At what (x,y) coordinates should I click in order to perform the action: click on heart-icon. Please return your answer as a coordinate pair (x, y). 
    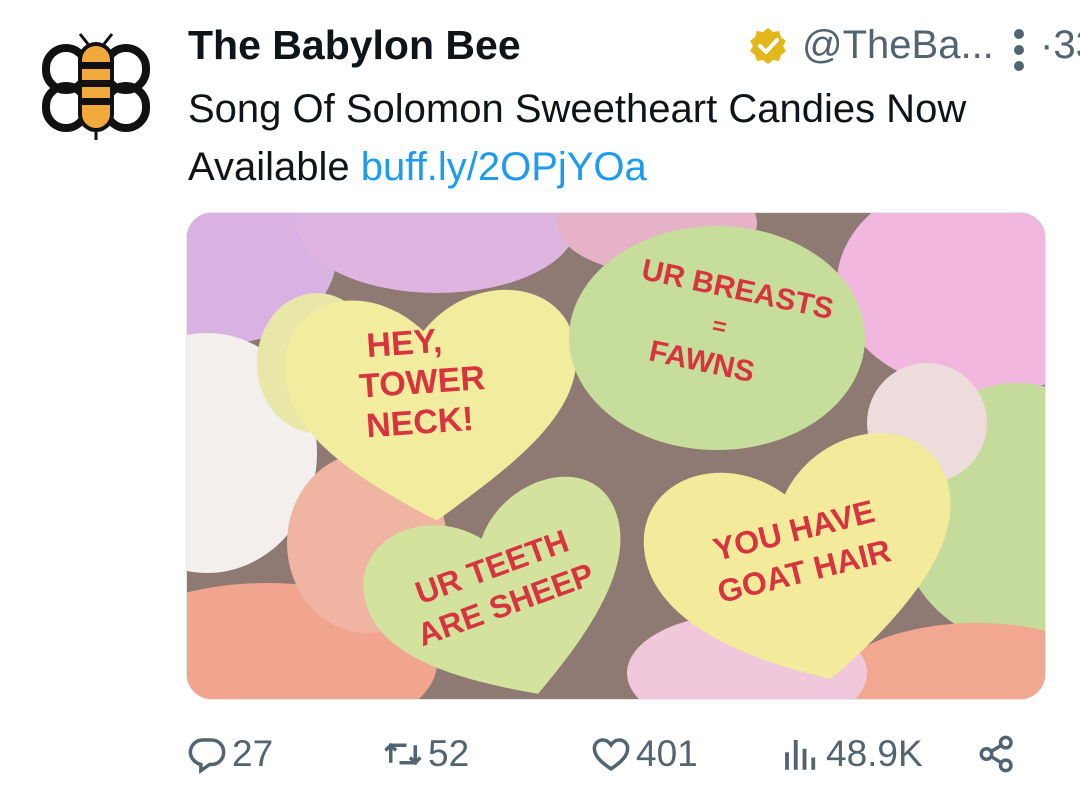
    Looking at the image, I should click on (611, 754).